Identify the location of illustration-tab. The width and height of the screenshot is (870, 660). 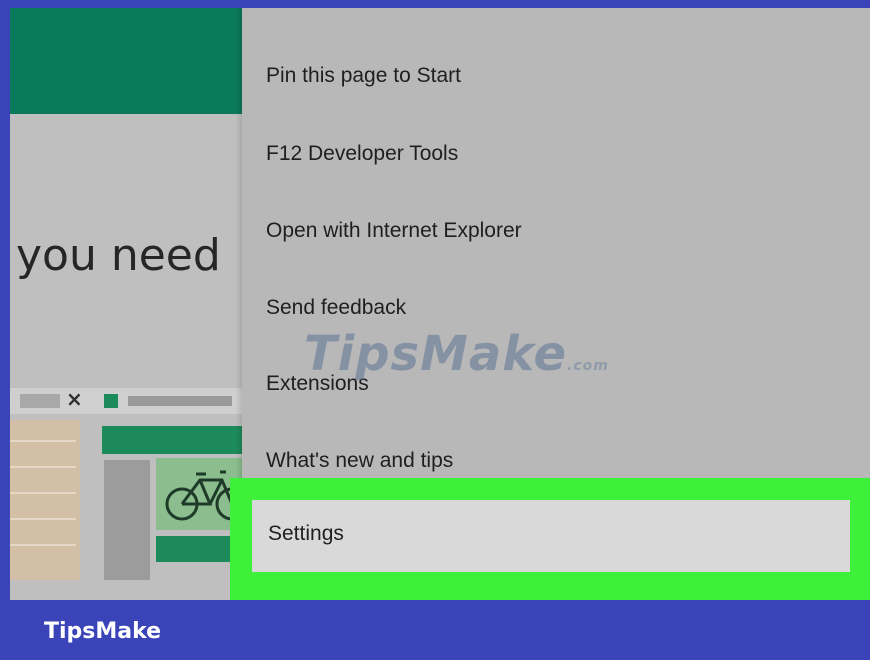
(40, 401).